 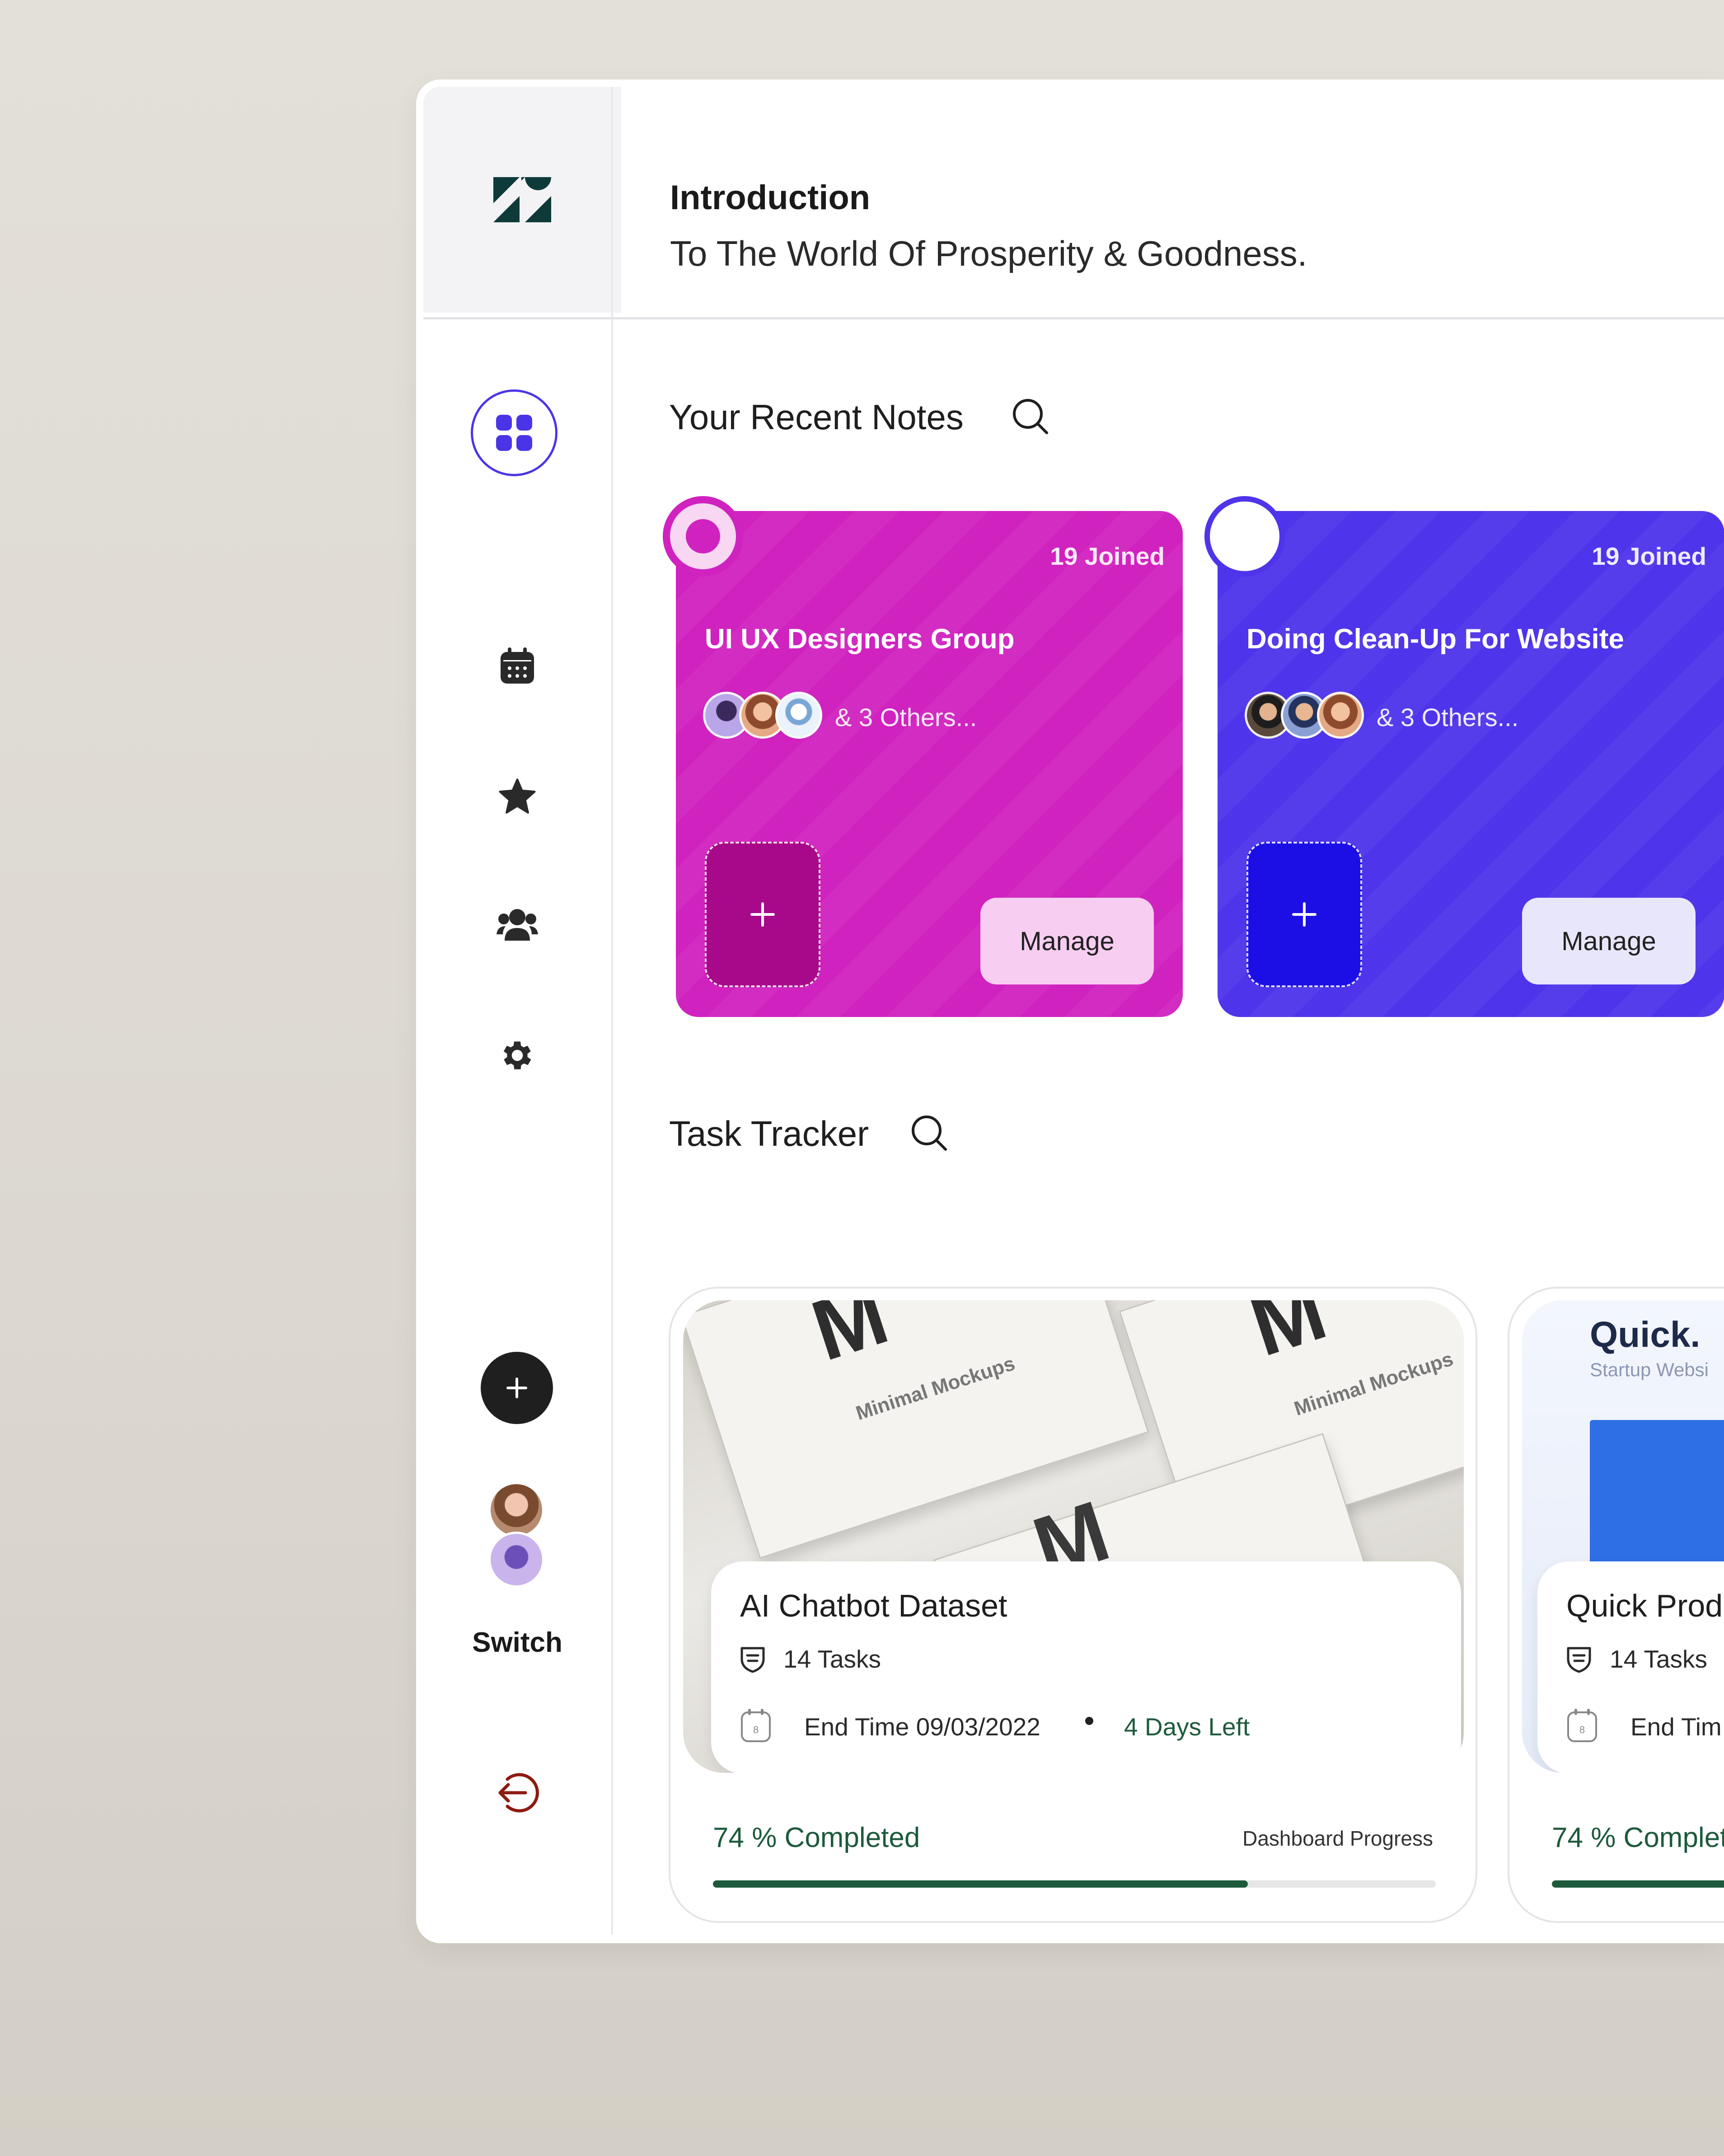 I want to click on completion-text: 74 % Completed, so click(x=817, y=1837).